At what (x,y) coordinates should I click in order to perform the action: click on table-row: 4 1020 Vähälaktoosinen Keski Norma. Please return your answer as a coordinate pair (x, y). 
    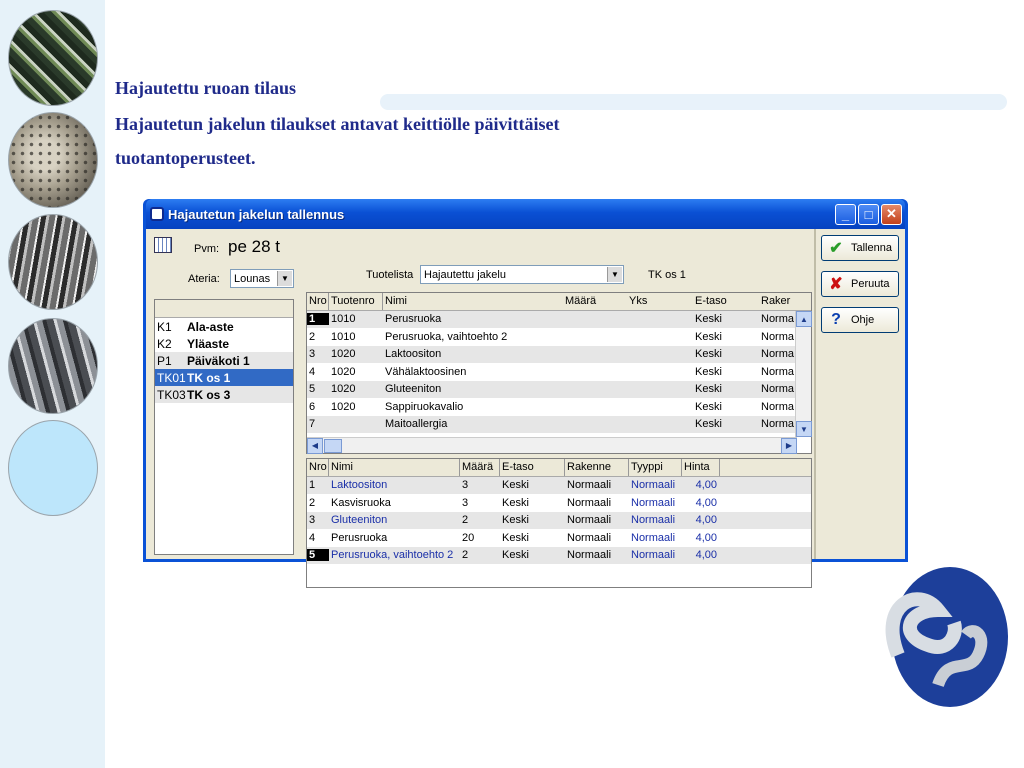
    Looking at the image, I should click on (559, 372).